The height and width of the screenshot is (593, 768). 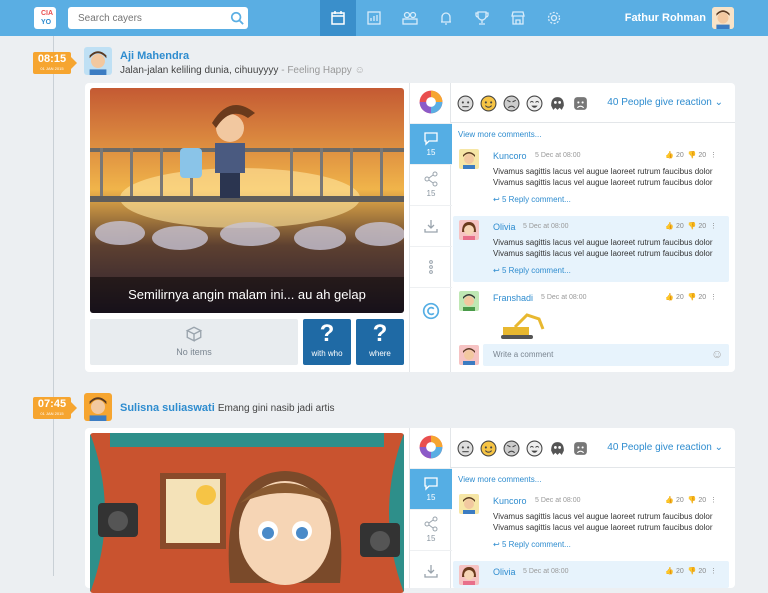 What do you see at coordinates (723, 18) in the screenshot?
I see `user-avatar` at bounding box center [723, 18].